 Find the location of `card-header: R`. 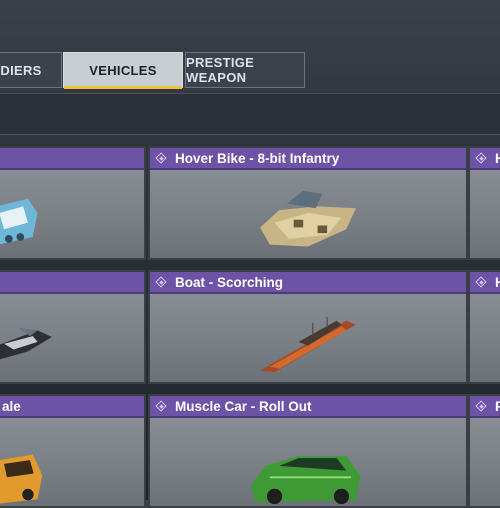

card-header: R is located at coordinates (485, 407).